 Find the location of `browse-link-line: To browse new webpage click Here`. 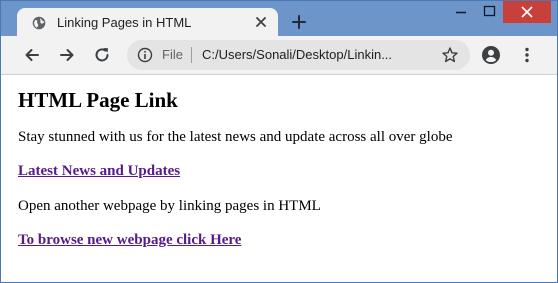

browse-link-line: To browse new webpage click Here is located at coordinates (129, 240).